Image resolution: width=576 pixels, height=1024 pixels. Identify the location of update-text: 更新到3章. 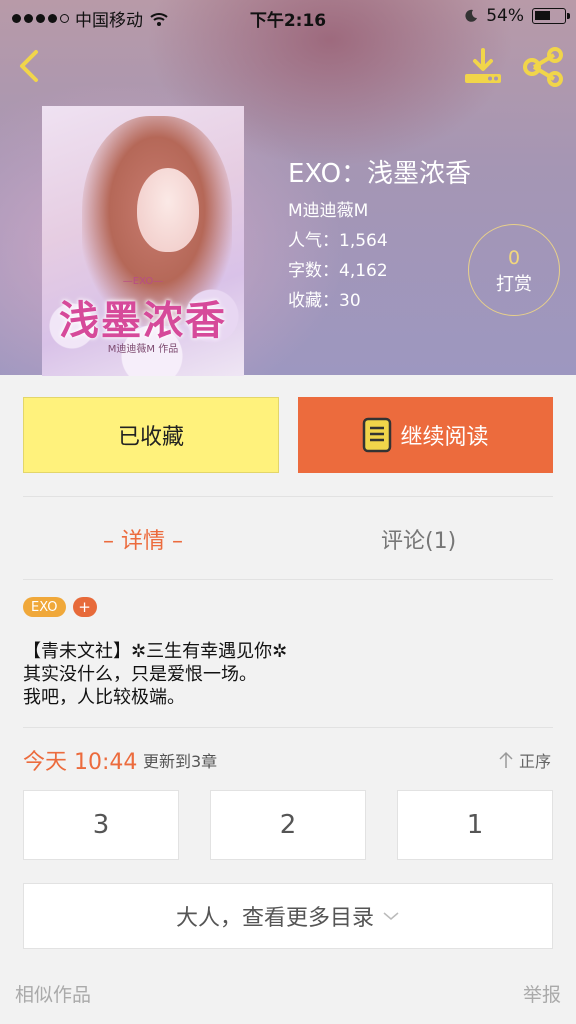
(180, 761).